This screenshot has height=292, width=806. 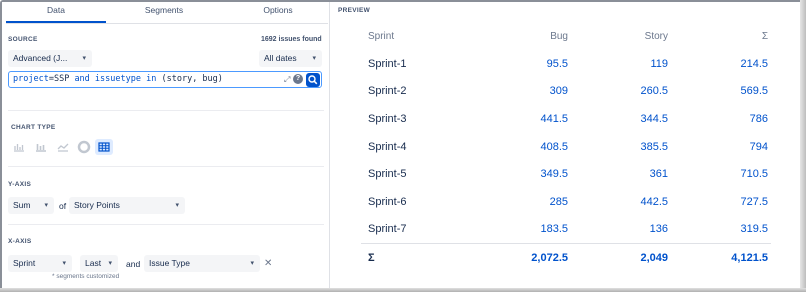 What do you see at coordinates (387, 63) in the screenshot?
I see `row-label: Sprint-1` at bounding box center [387, 63].